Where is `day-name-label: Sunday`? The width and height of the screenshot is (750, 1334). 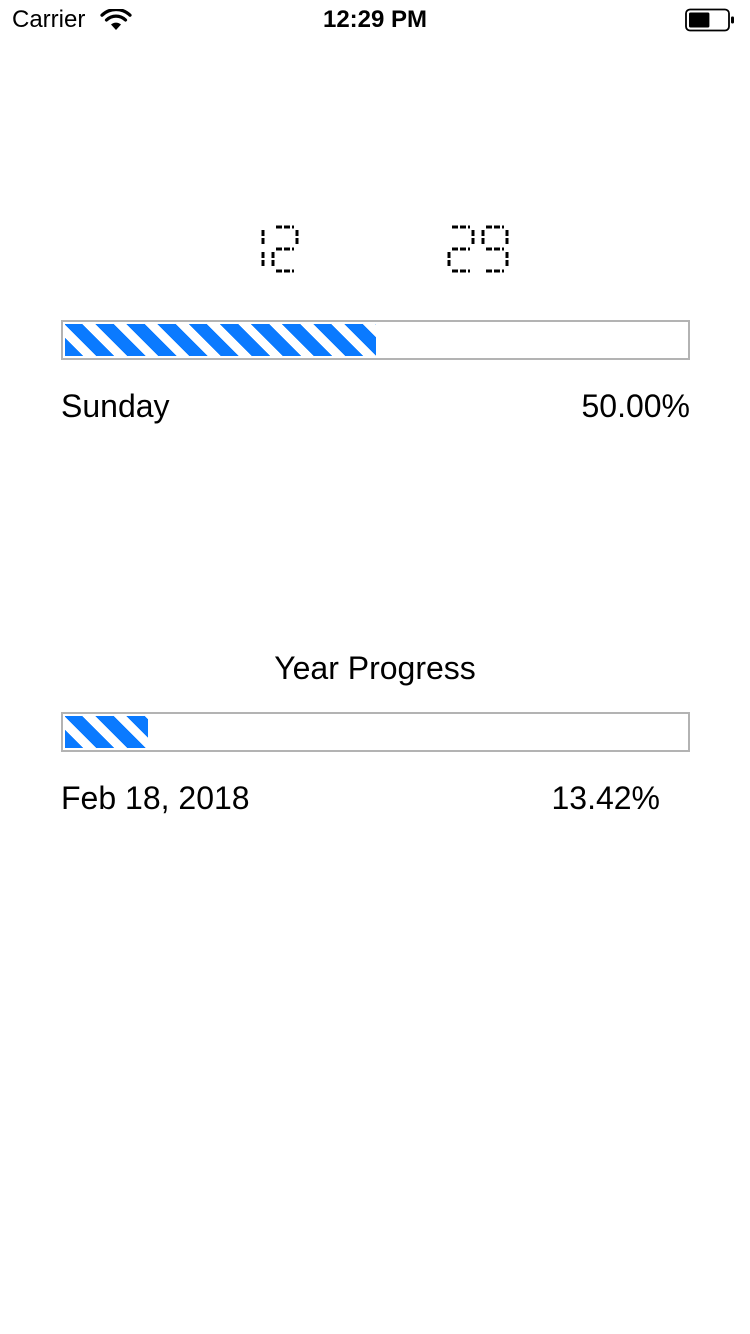 day-name-label: Sunday is located at coordinates (115, 406).